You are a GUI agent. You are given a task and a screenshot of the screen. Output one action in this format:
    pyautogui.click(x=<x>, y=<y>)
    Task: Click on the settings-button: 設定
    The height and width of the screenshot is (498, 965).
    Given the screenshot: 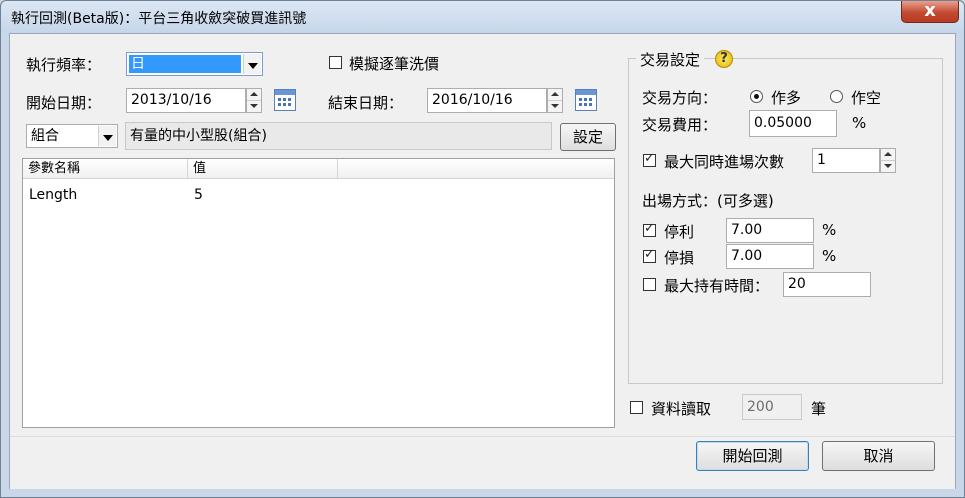 What is the action you would take?
    pyautogui.click(x=588, y=137)
    